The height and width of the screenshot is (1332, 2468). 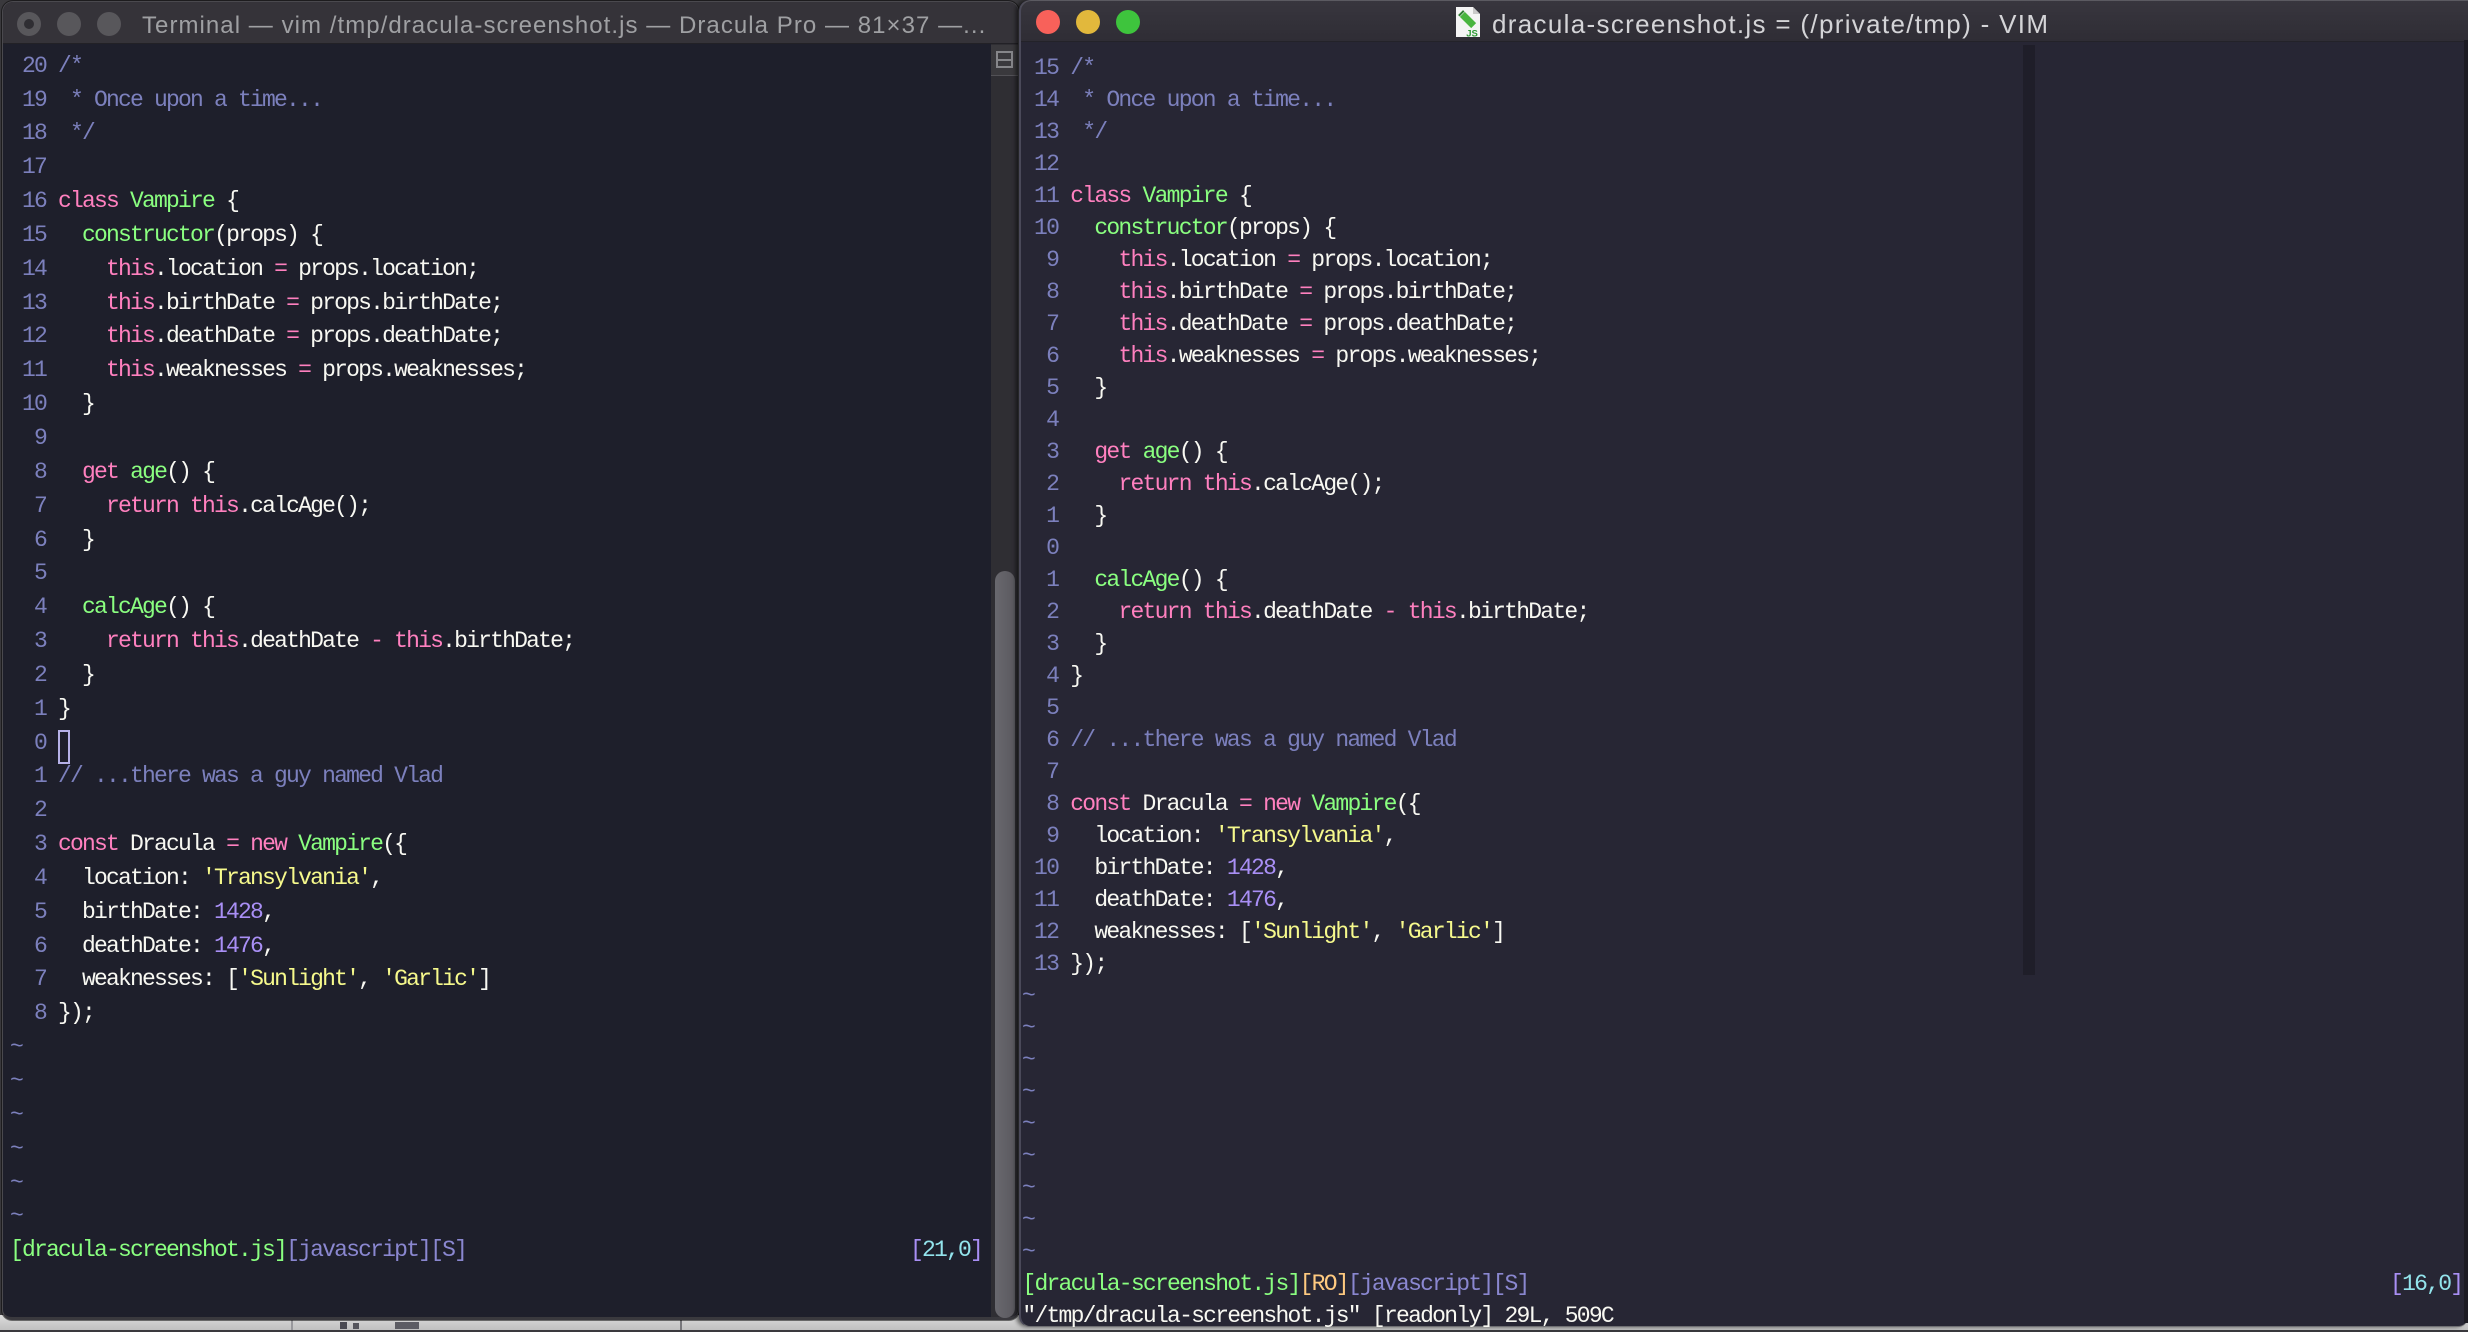 I want to click on svg-text: JS, so click(x=1472, y=34).